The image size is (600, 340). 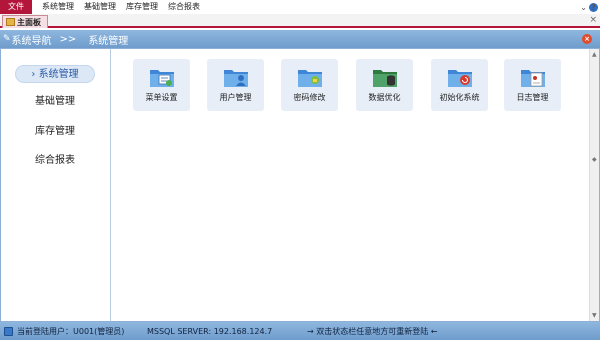 What do you see at coordinates (31, 41) in the screenshot?
I see `nav-title: 系统导航` at bounding box center [31, 41].